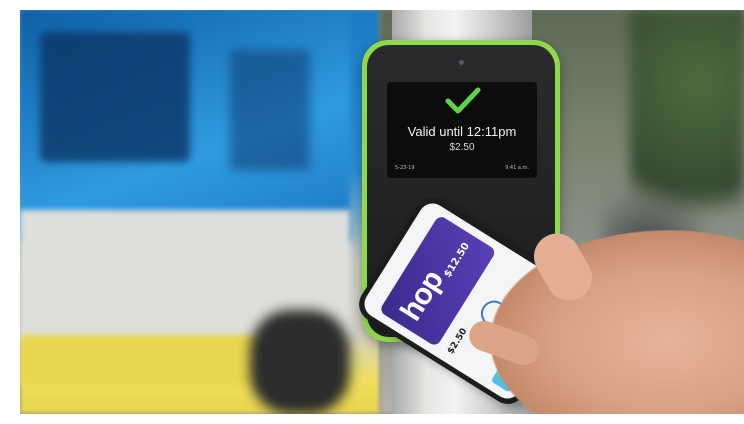  I want to click on fare-amount: $2.50, so click(462, 147).